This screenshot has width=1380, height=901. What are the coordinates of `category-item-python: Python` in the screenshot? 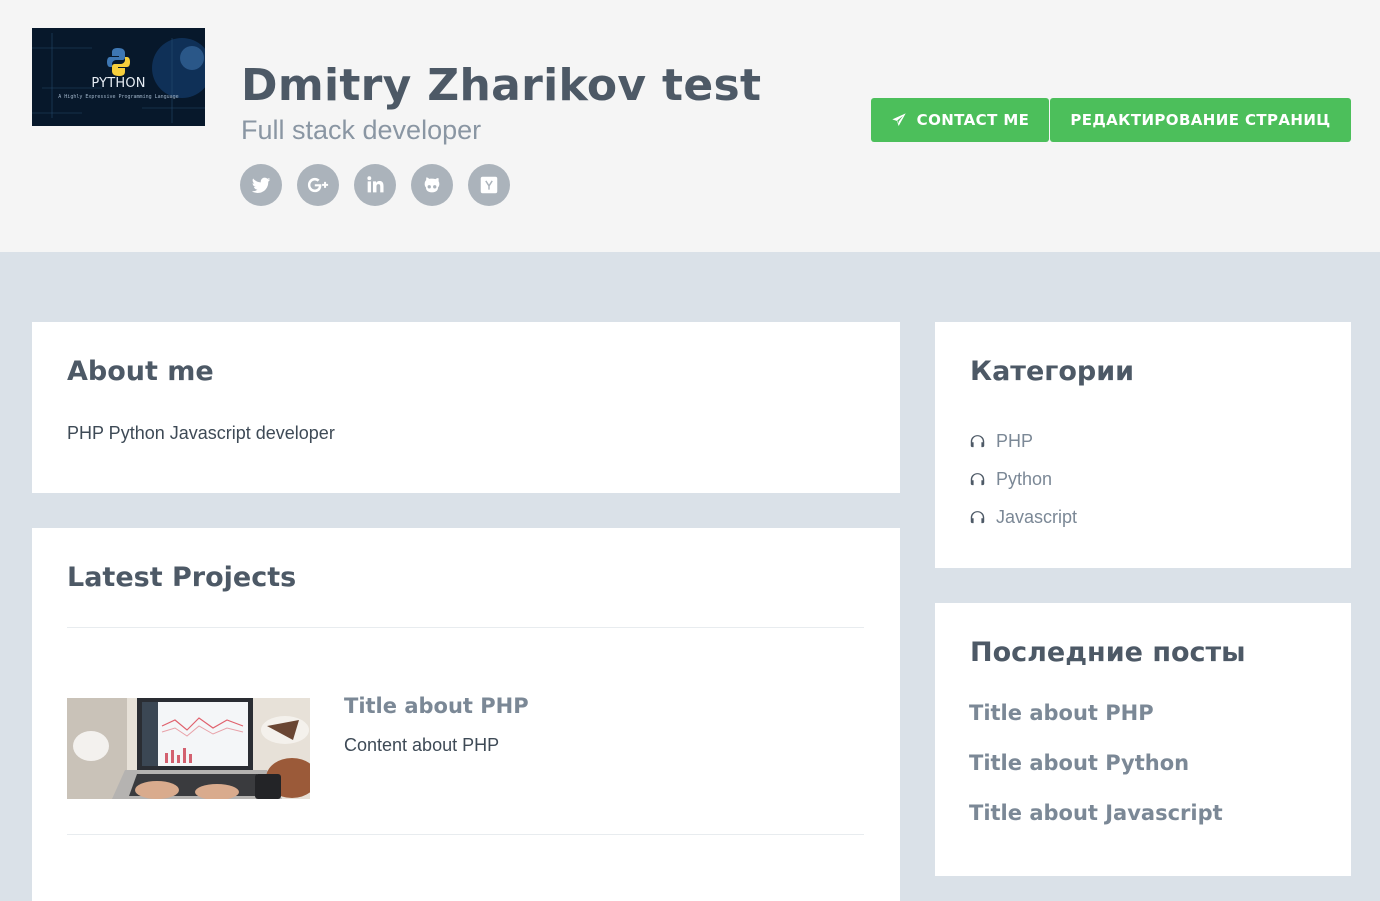 It's located at (1023, 479).